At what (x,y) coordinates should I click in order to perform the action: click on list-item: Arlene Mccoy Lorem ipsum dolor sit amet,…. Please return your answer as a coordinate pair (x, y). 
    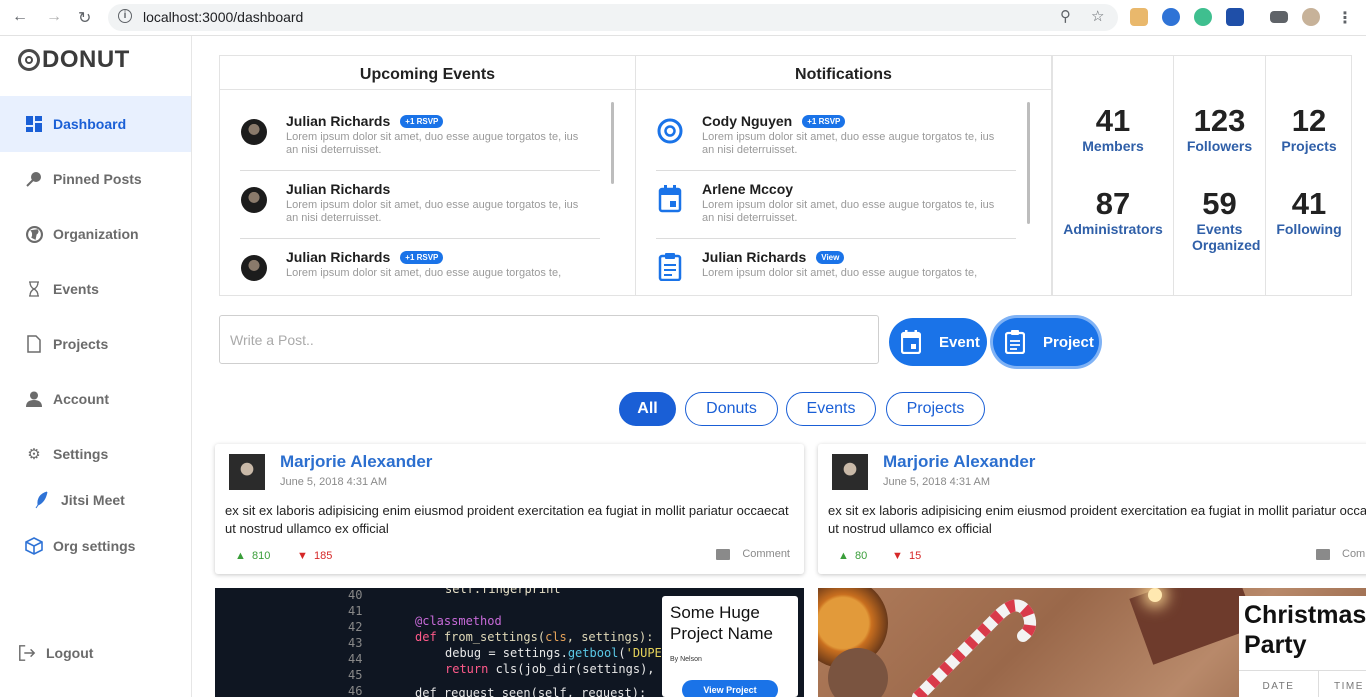
    Looking at the image, I should click on (836, 205).